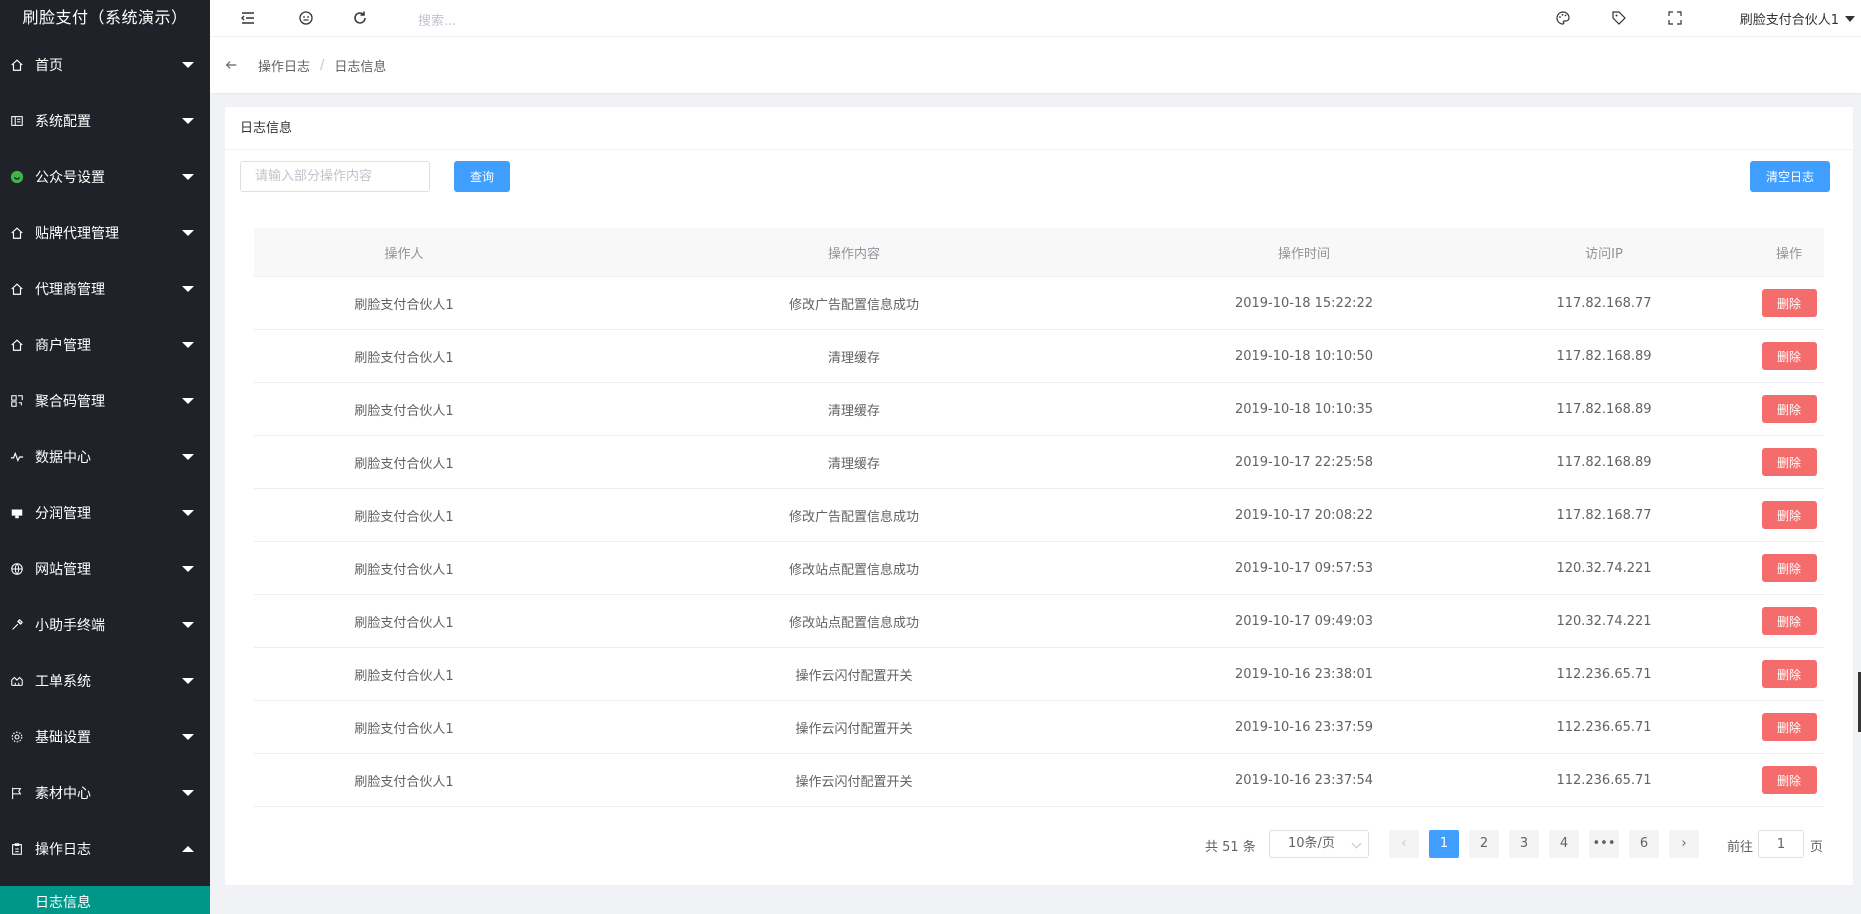 This screenshot has width=1861, height=914. I want to click on chevron-down-icon, so click(1850, 18).